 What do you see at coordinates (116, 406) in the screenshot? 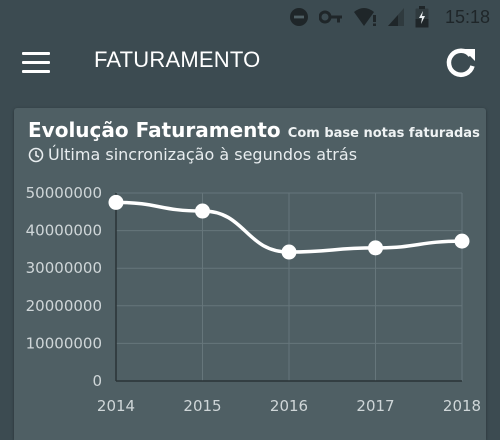
I see `x-tick-label: 2014` at bounding box center [116, 406].